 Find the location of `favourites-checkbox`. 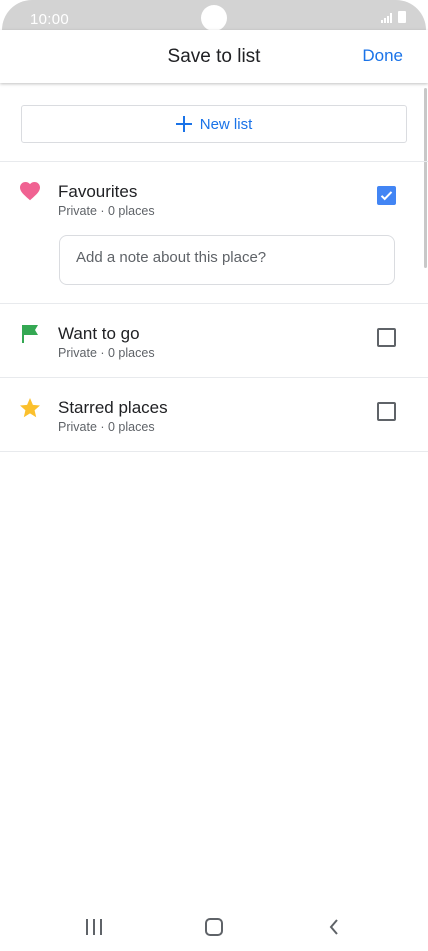

favourites-checkbox is located at coordinates (386, 195).